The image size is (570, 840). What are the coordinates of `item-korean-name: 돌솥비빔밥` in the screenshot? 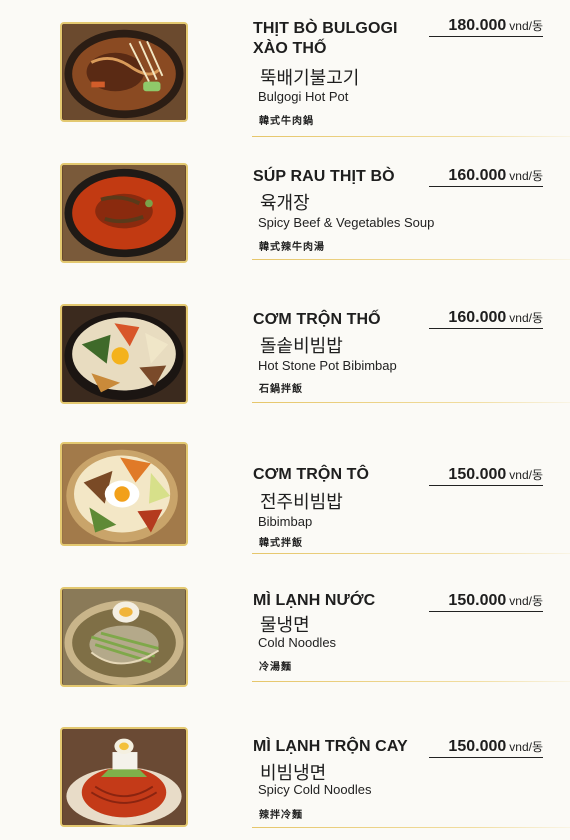 It's located at (301, 346).